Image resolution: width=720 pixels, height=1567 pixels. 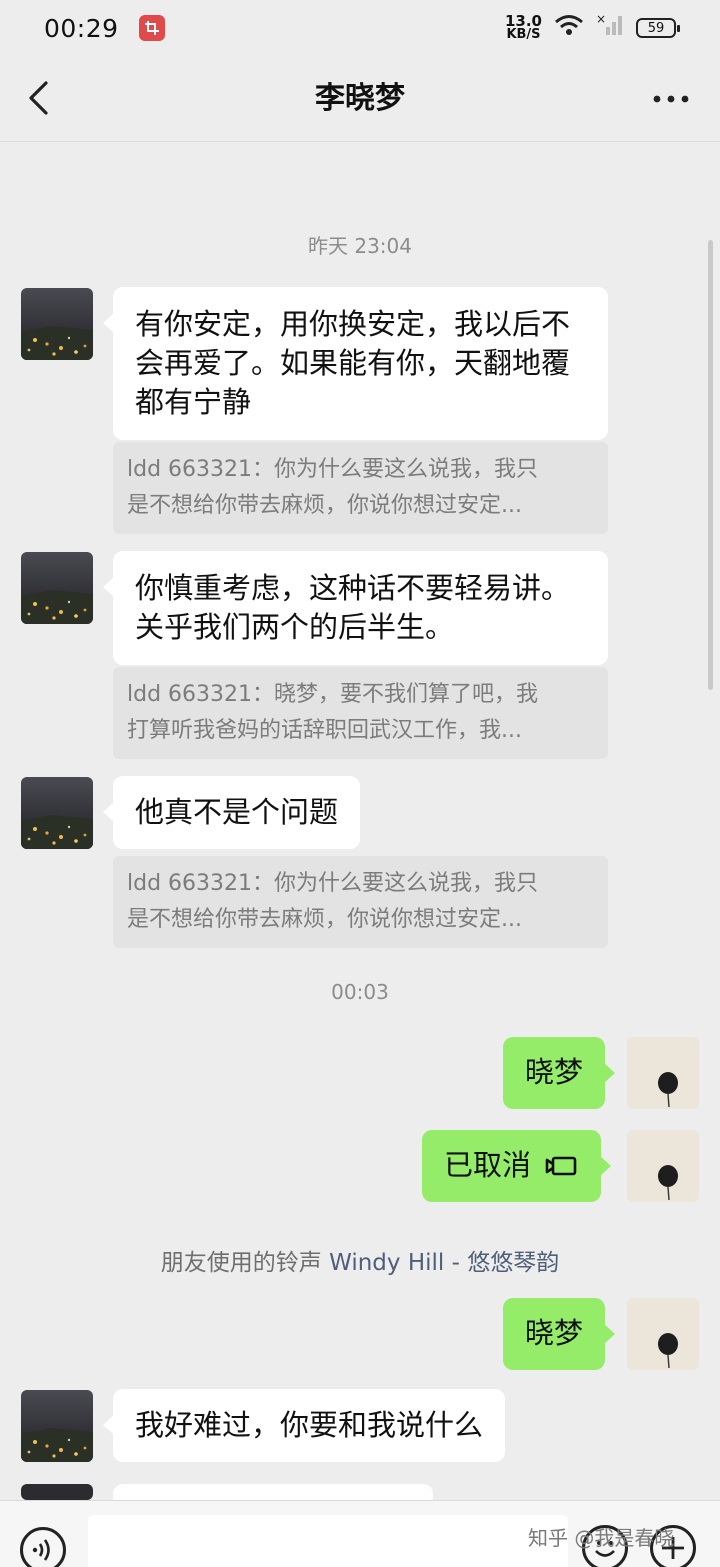 What do you see at coordinates (328, 1541) in the screenshot?
I see `message-input` at bounding box center [328, 1541].